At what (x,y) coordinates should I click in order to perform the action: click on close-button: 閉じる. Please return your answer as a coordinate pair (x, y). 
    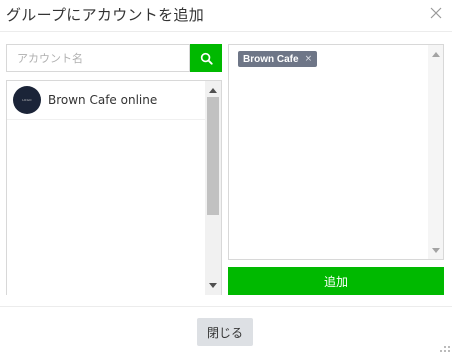
    Looking at the image, I should click on (225, 332).